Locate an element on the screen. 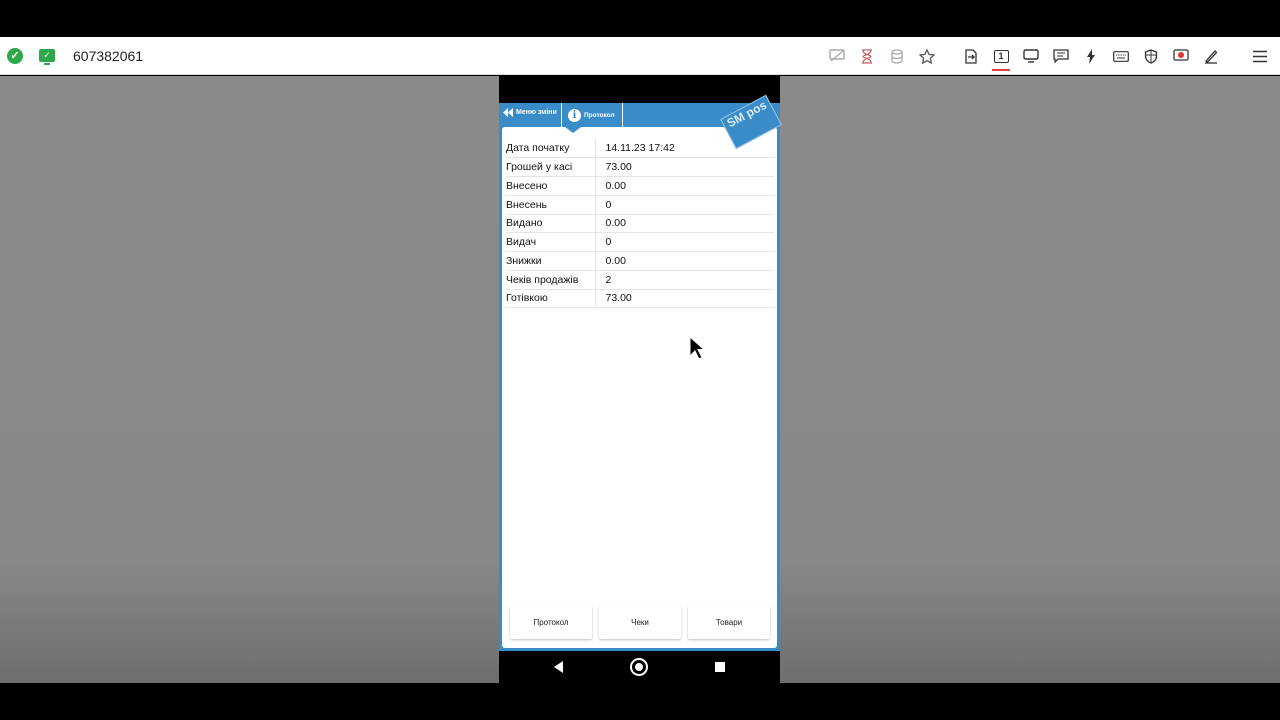 This screenshot has height=720, width=1280. monitor-1-icon: 1 is located at coordinates (1001, 56).